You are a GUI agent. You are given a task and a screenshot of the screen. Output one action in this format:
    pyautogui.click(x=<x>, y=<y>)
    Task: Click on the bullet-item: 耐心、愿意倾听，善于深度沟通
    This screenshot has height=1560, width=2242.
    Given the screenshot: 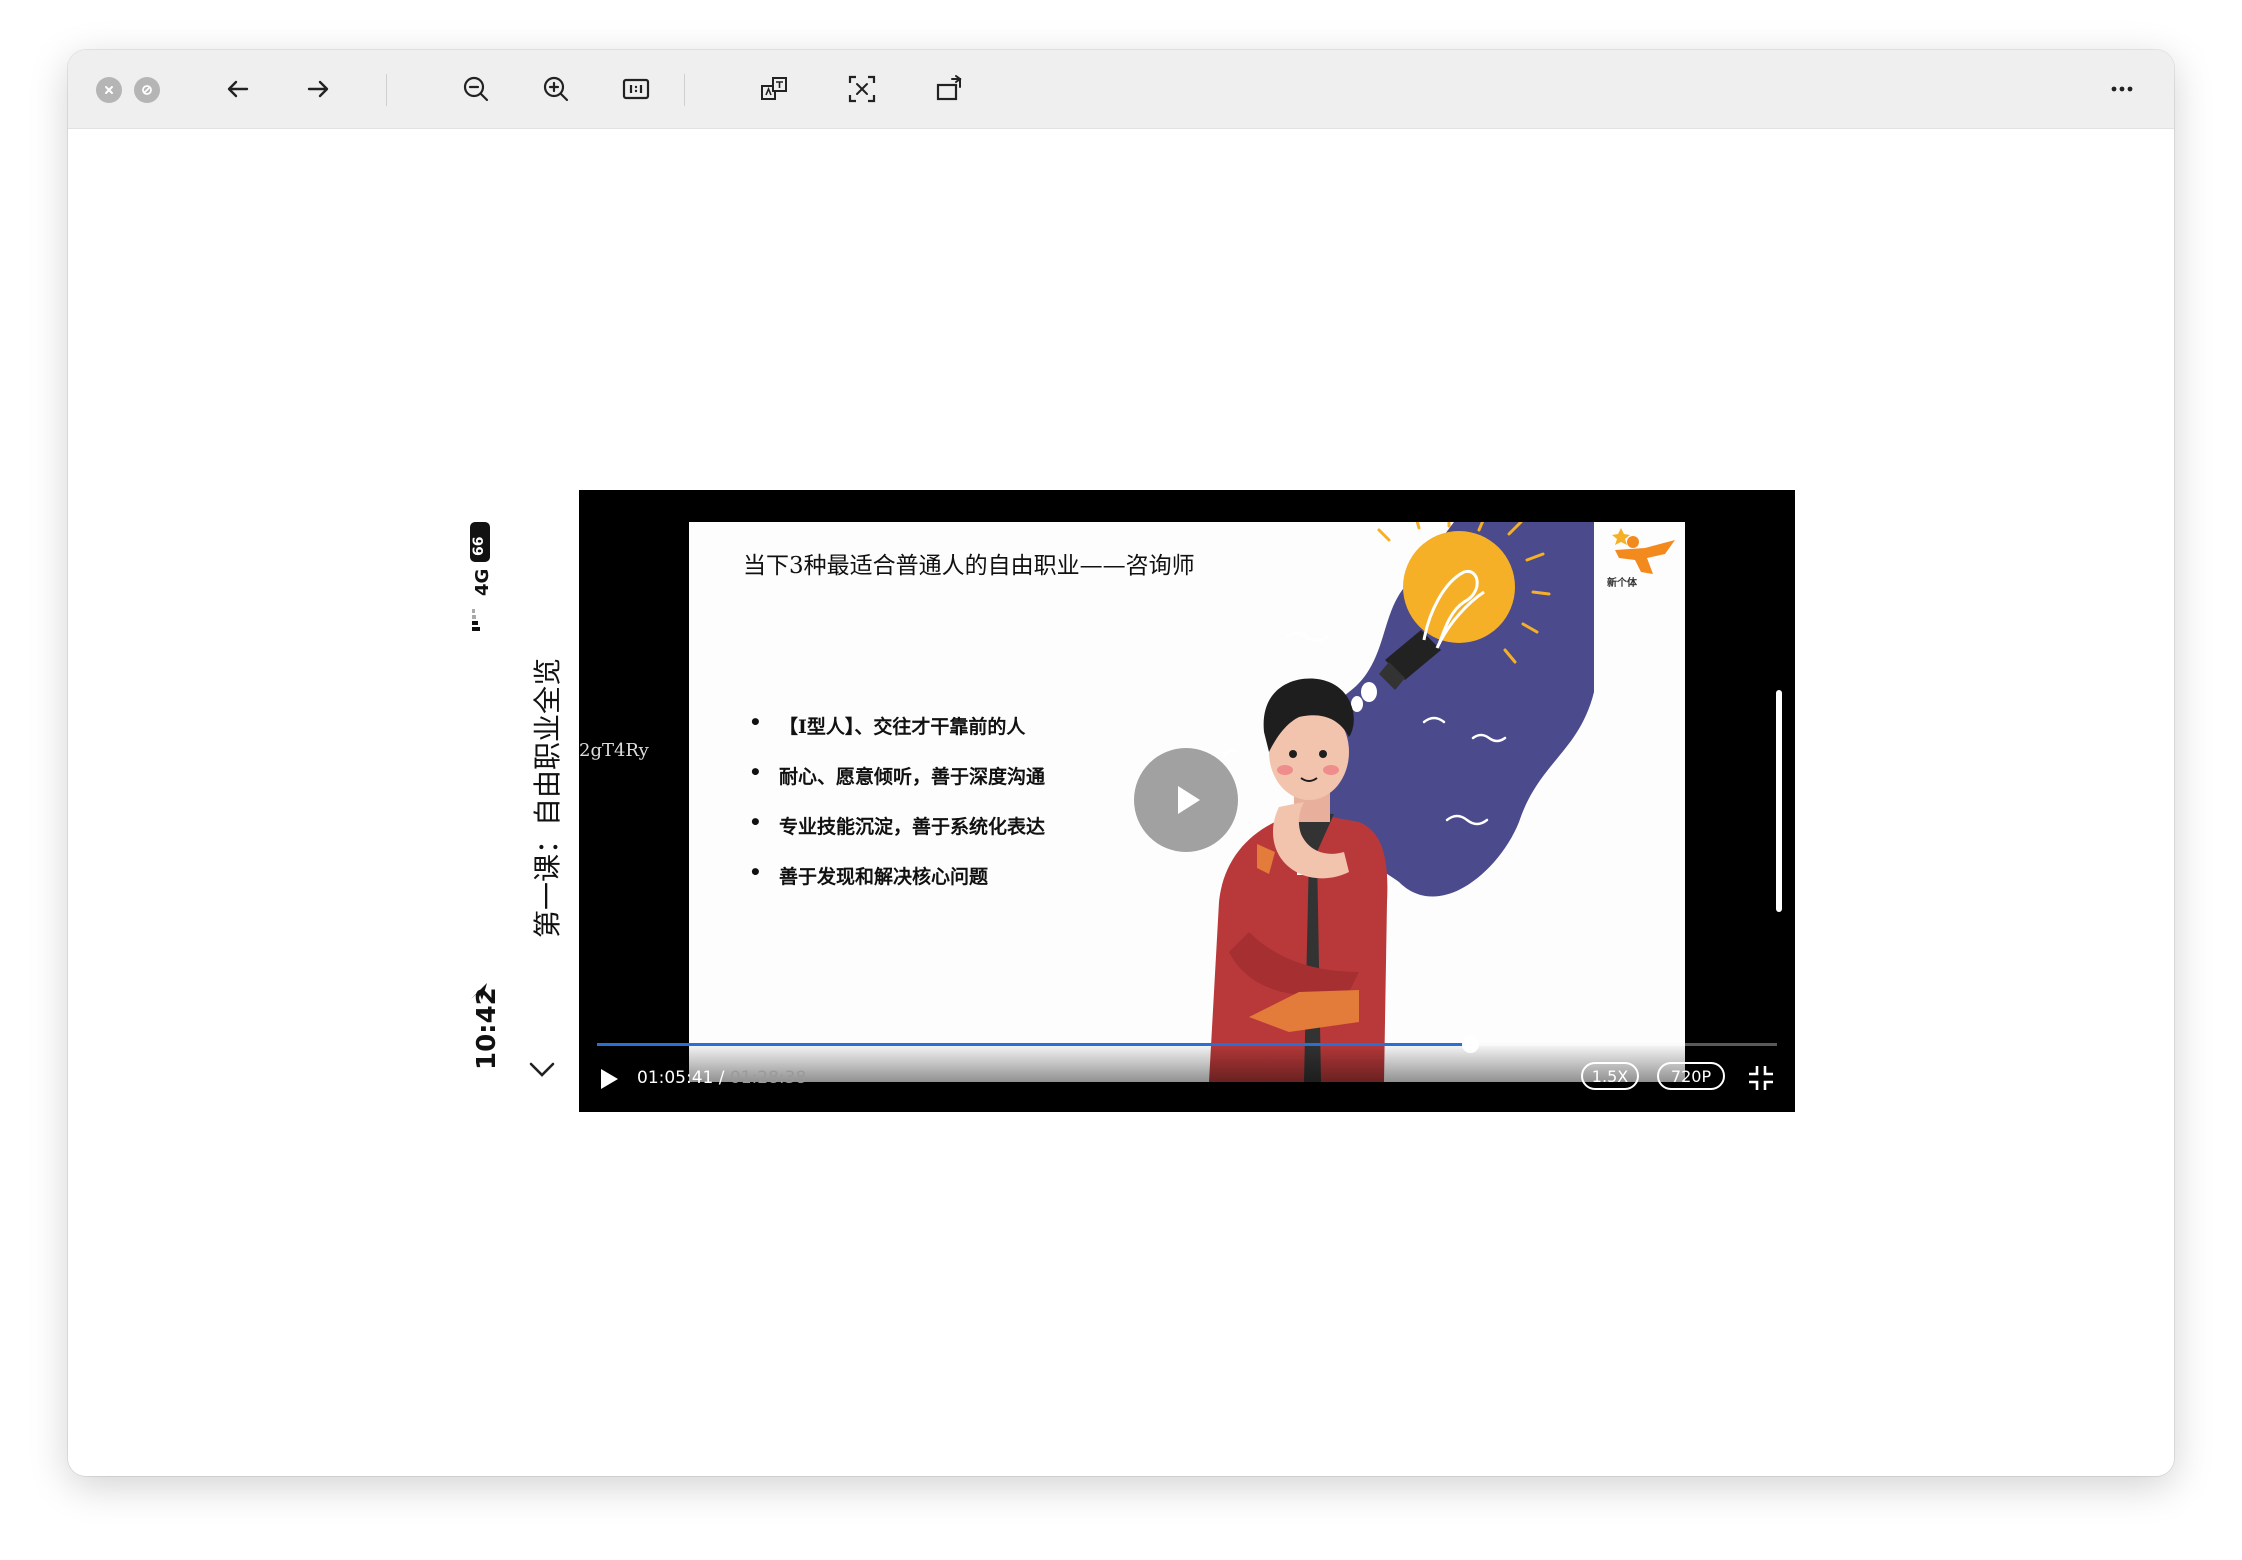 What is the action you would take?
    pyautogui.click(x=897, y=786)
    